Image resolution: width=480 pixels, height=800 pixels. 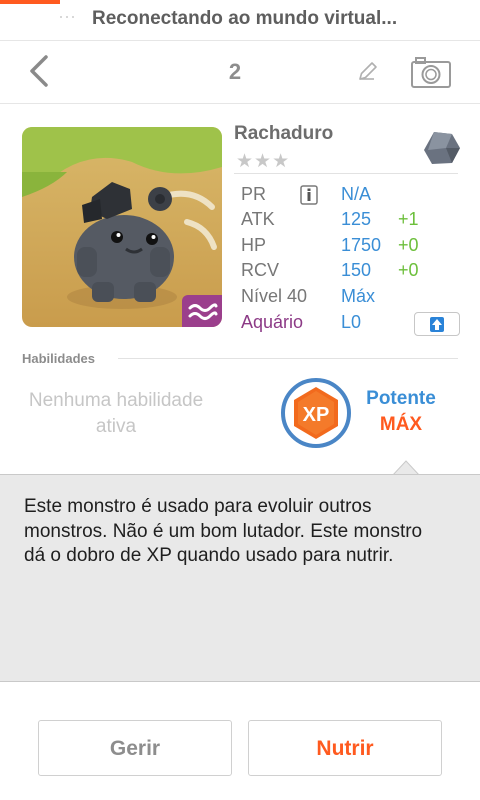 I want to click on no-ability-line-1: Nenhuma habilidade, so click(x=116, y=400).